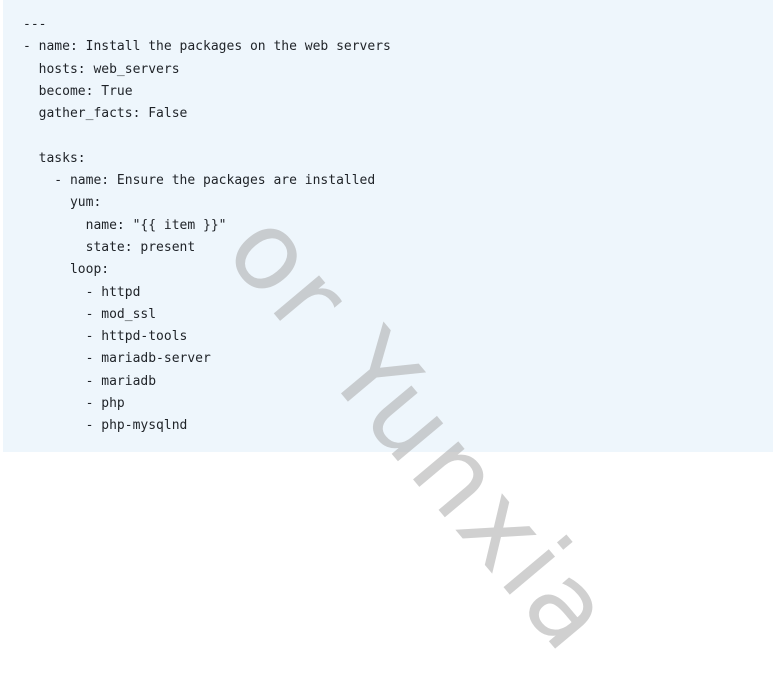 Image resolution: width=773 pixels, height=676 pixels. Describe the element at coordinates (35, 24) in the screenshot. I see `code-line-1: ---` at that location.